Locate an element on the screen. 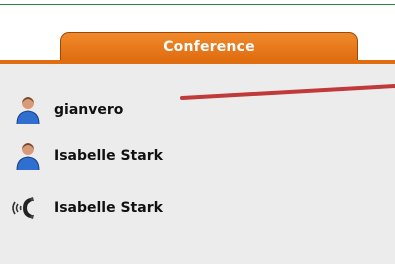 The height and width of the screenshot is (264, 395). tab-conference: Conference is located at coordinates (209, 46).